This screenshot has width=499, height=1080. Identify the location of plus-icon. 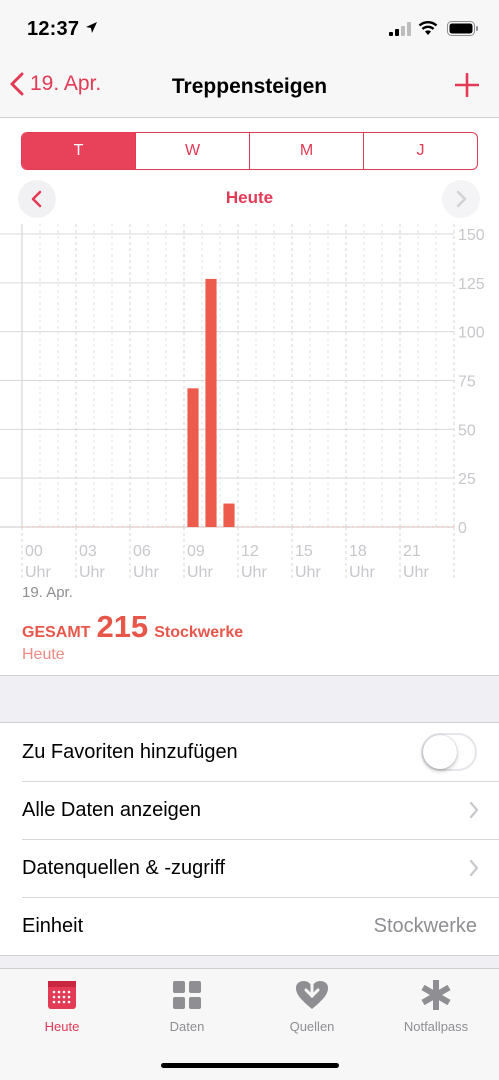
(467, 85).